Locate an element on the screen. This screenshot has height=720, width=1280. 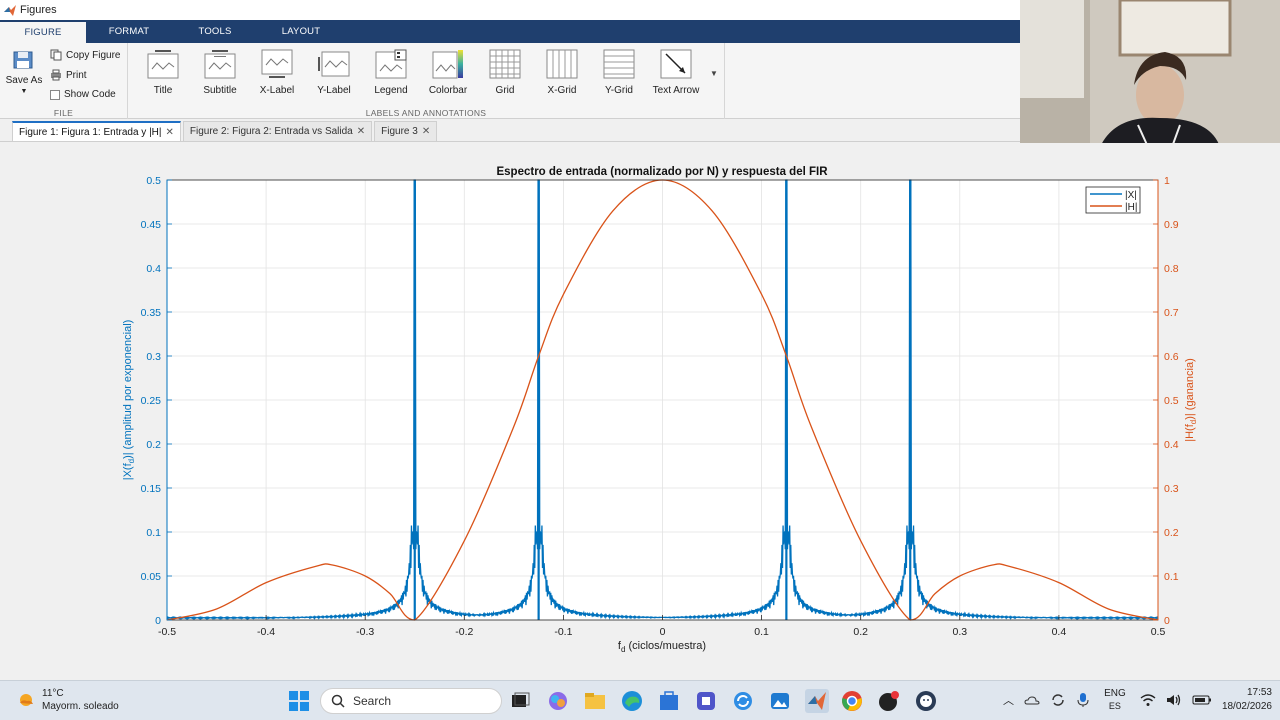
copy-icon is located at coordinates (56, 55).